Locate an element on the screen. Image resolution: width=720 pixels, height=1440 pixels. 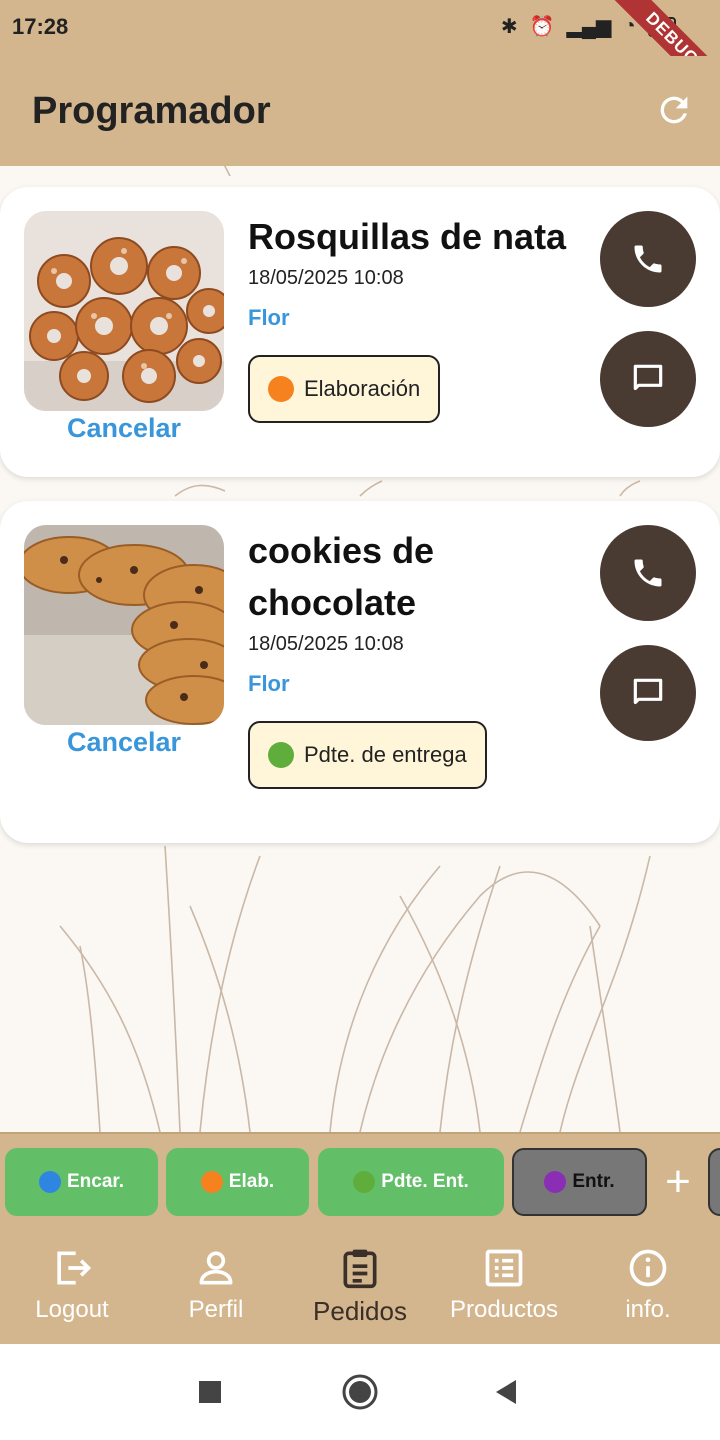
nav-label: Pedidos is located at coordinates (360, 1311).